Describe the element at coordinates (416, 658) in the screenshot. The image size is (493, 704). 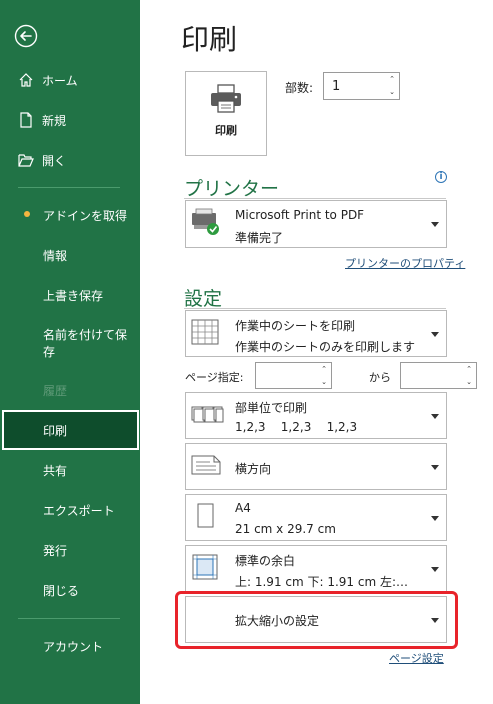
I see `page-setup-link: ページ設定` at that location.